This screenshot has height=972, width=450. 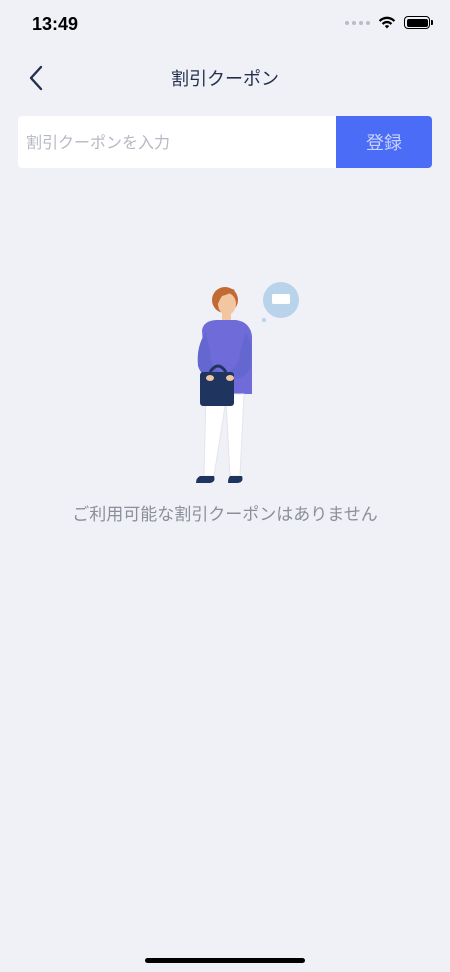 I want to click on battery-icon, so click(x=418, y=22).